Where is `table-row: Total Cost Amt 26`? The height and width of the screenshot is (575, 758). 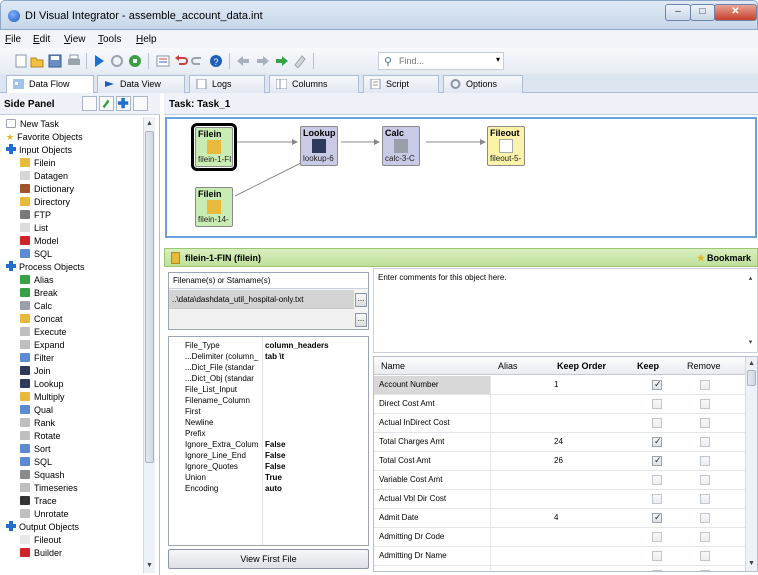 table-row: Total Cost Amt 26 is located at coordinates (559, 461).